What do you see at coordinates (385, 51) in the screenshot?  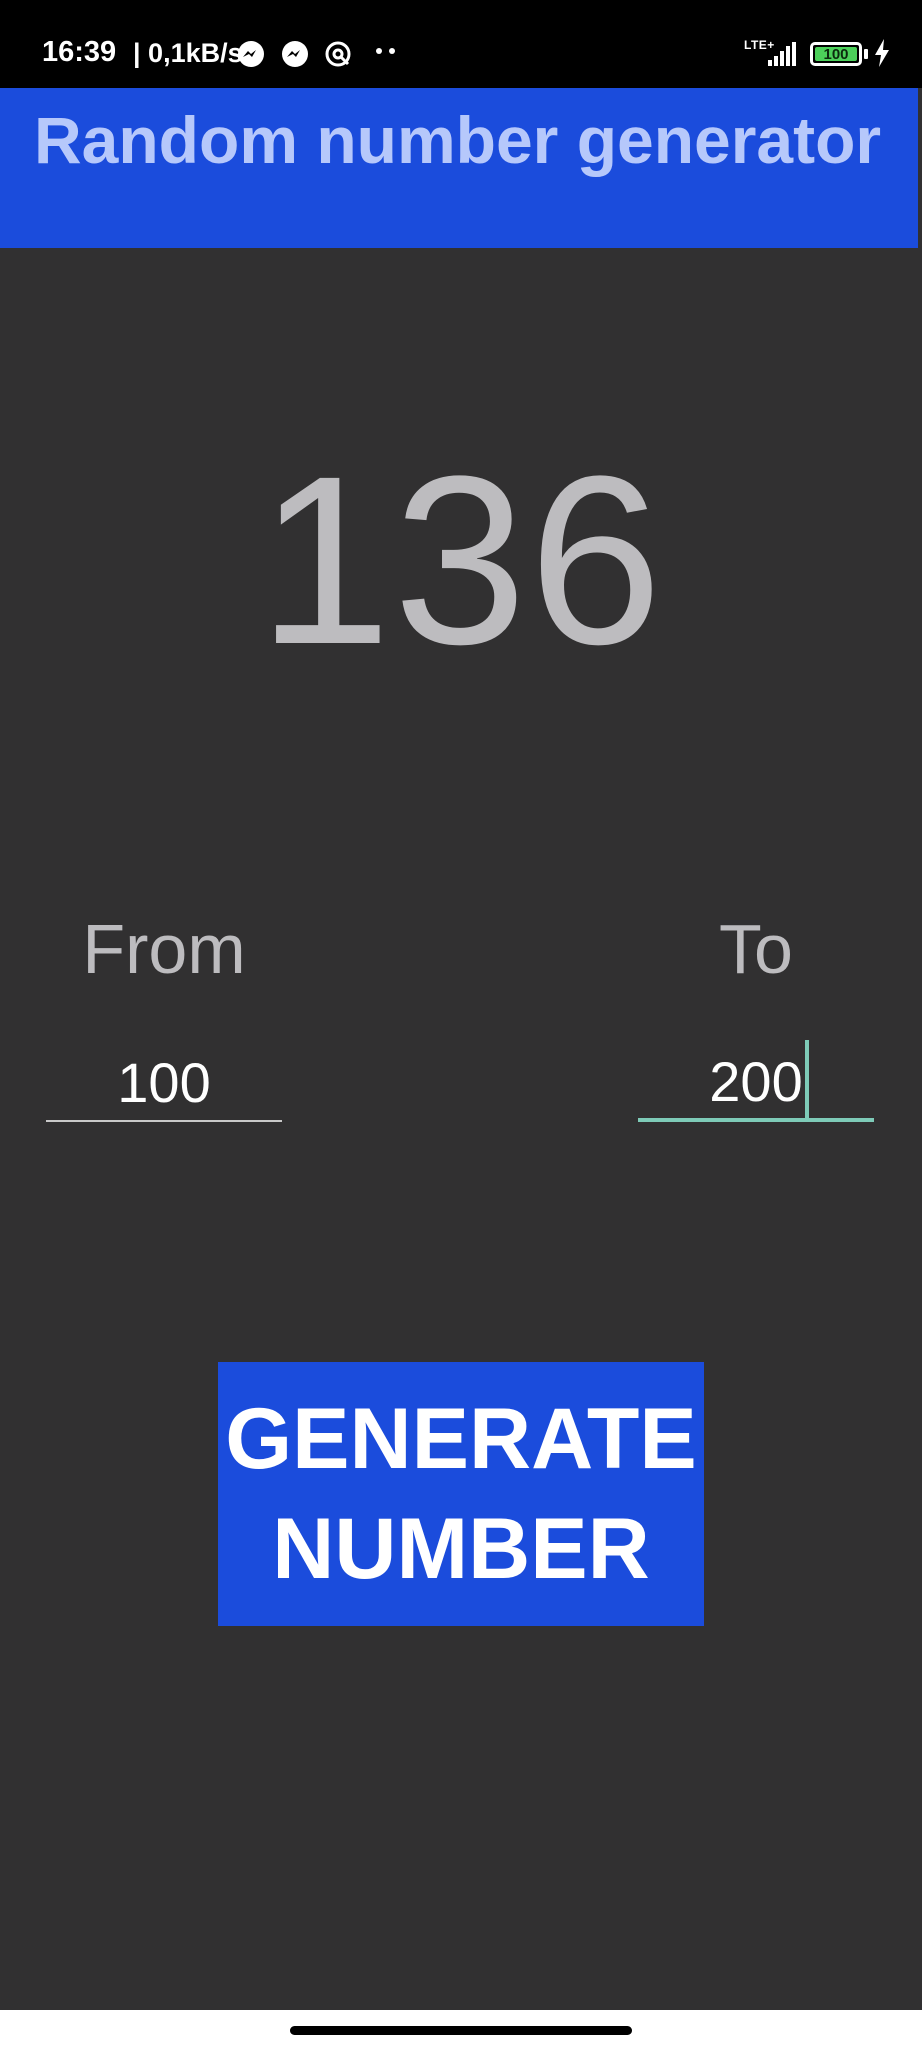 I see `more-dots-icon` at bounding box center [385, 51].